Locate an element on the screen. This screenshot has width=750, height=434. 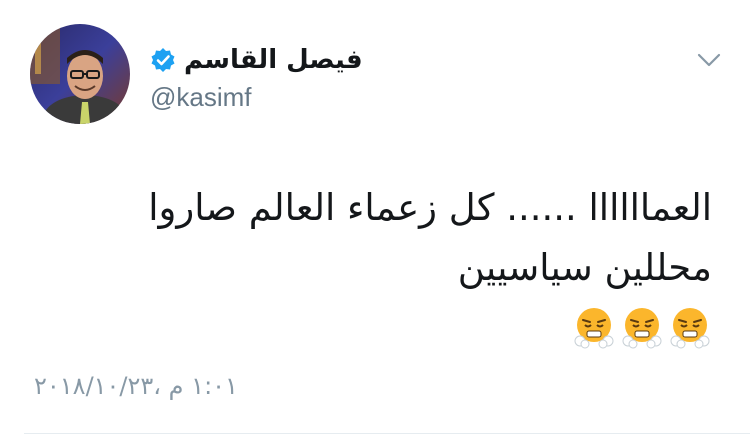
avatar is located at coordinates (80, 74).